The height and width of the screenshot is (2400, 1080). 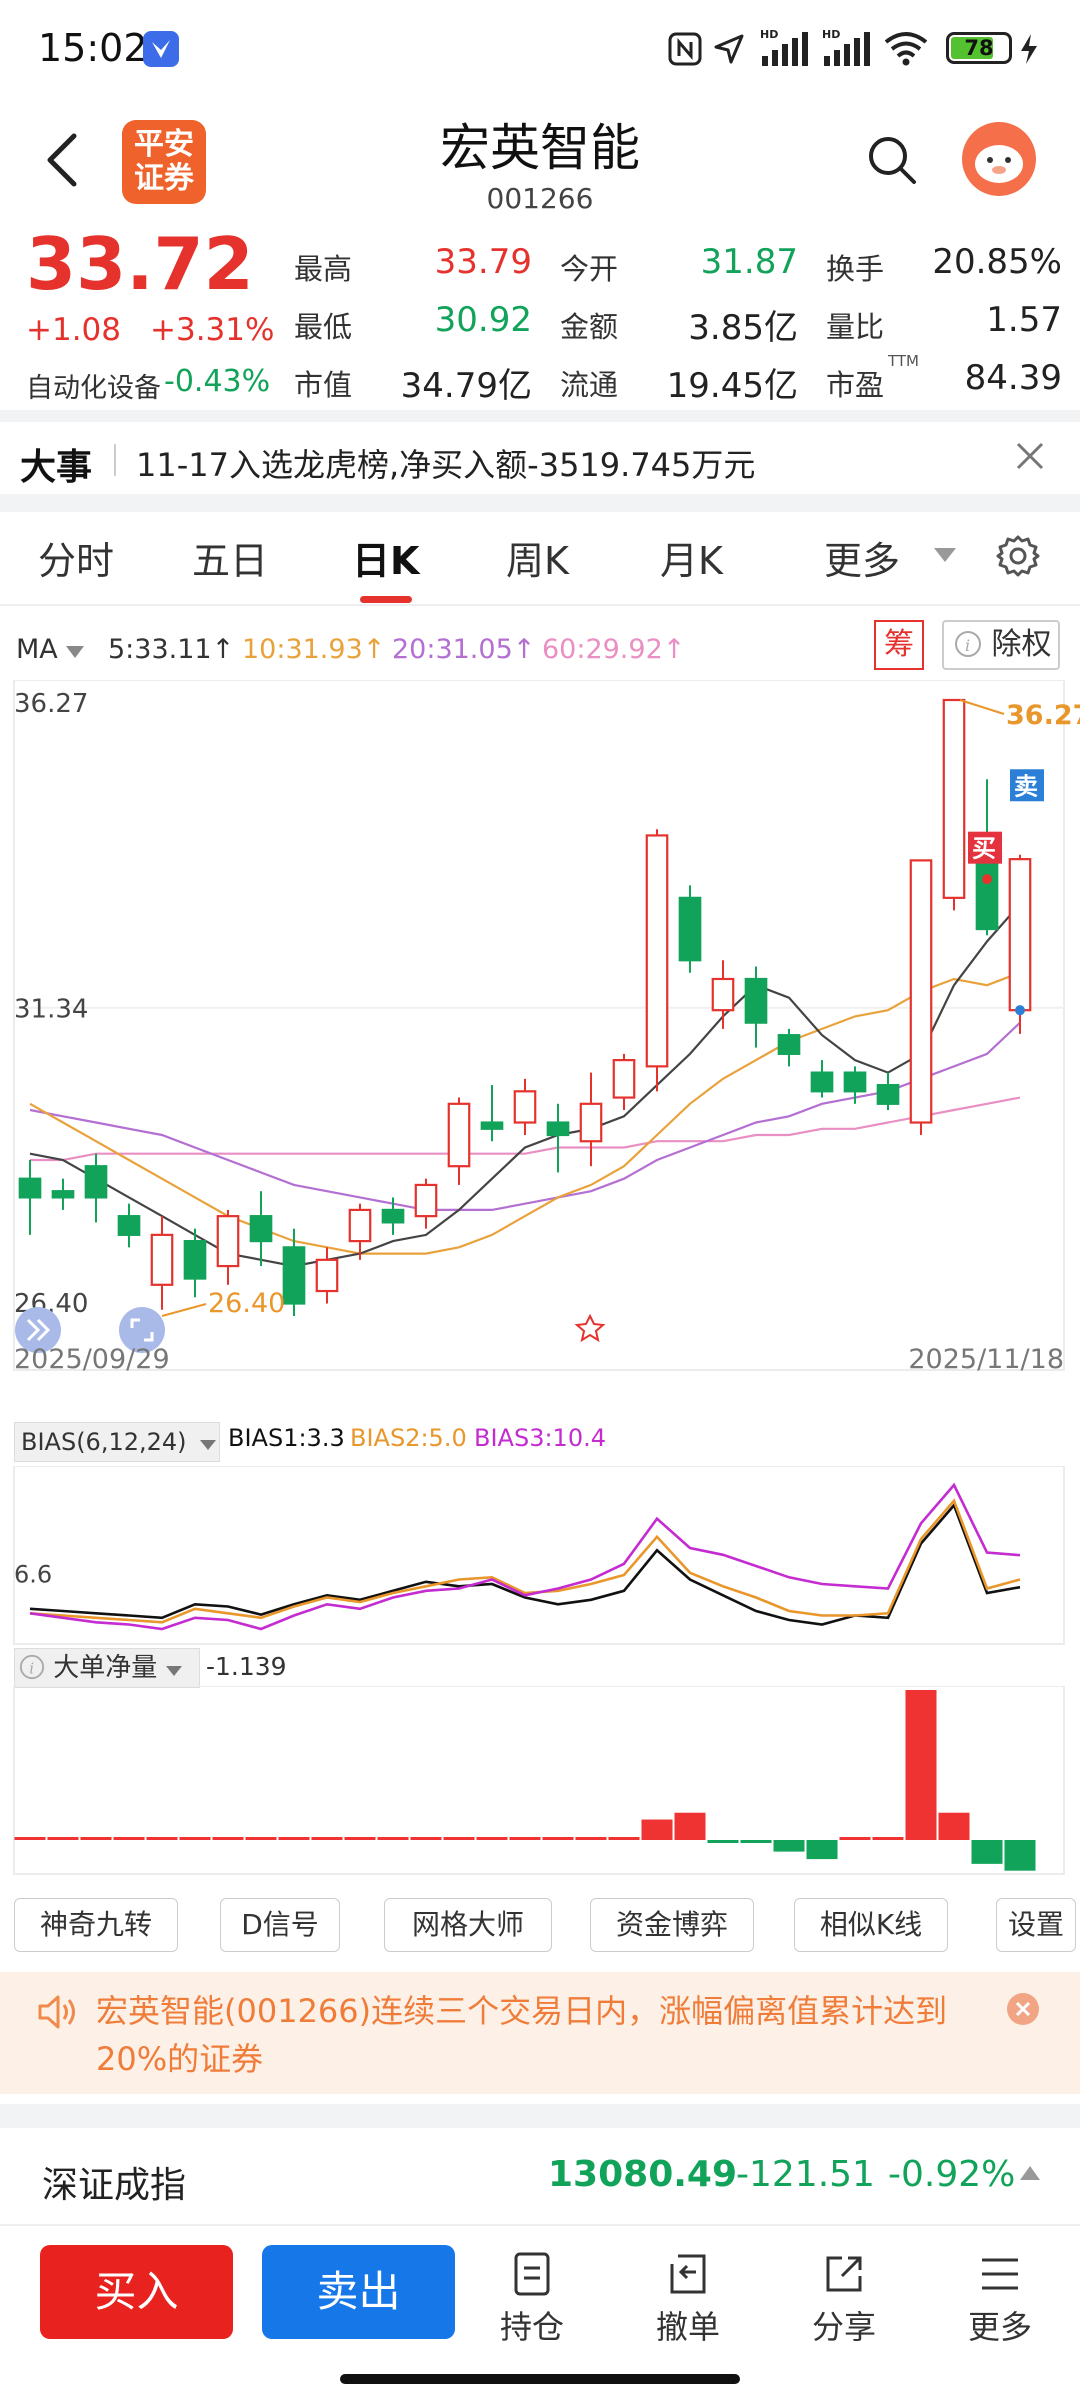 What do you see at coordinates (590, 1328) in the screenshot?
I see `star-icon` at bounding box center [590, 1328].